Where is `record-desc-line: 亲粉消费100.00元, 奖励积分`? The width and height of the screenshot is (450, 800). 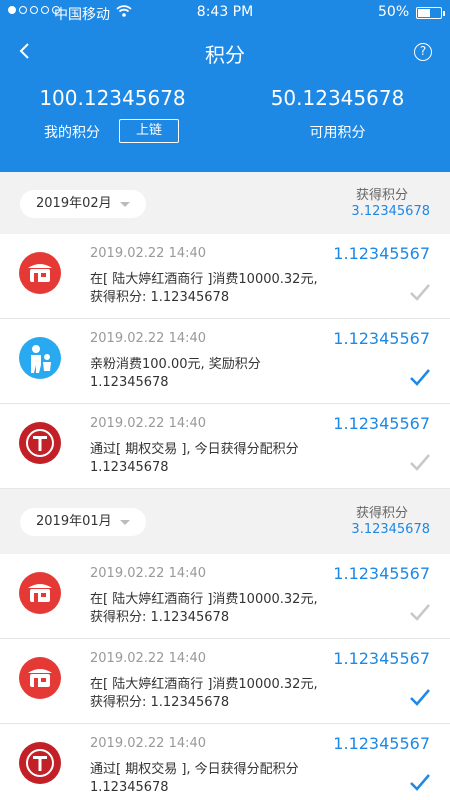
record-desc-line: 亲粉消费100.00元, 奖励积分 is located at coordinates (175, 364).